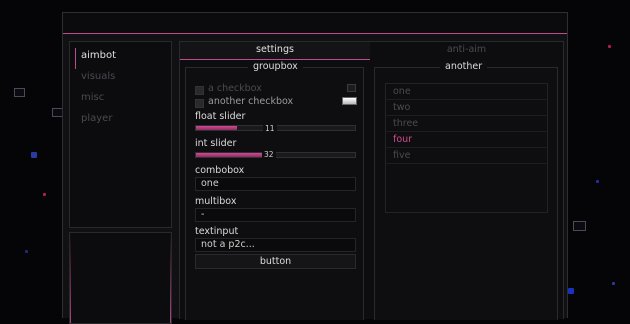 The width and height of the screenshot is (630, 324). I want to click on int-slider-label: int slider, so click(216, 143).